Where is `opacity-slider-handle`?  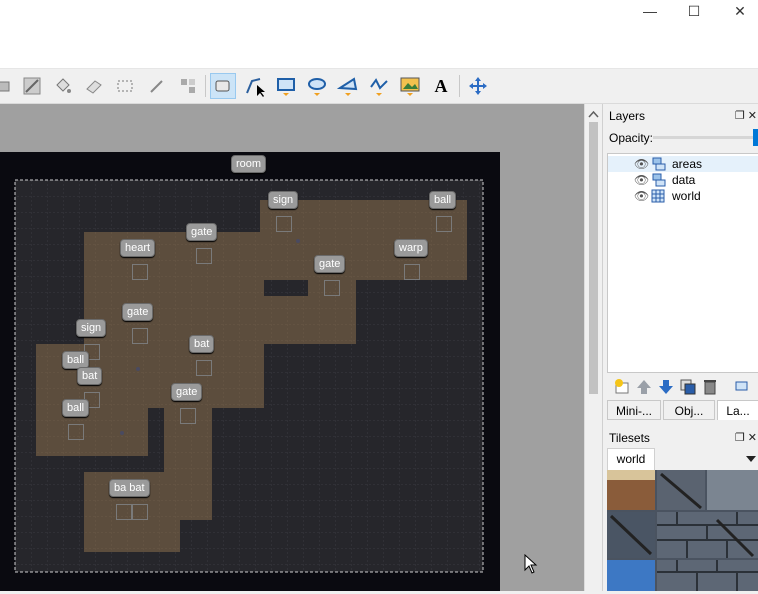 opacity-slider-handle is located at coordinates (755, 137).